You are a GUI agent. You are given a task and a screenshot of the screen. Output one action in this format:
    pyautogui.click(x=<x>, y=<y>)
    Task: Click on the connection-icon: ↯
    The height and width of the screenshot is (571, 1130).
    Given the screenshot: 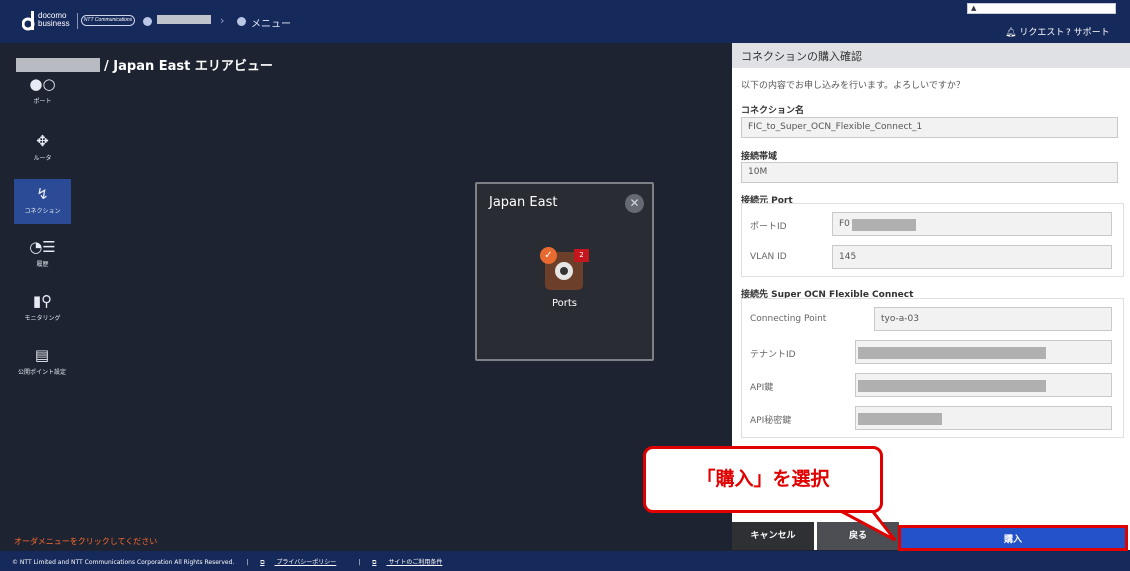 What is the action you would take?
    pyautogui.click(x=42, y=194)
    